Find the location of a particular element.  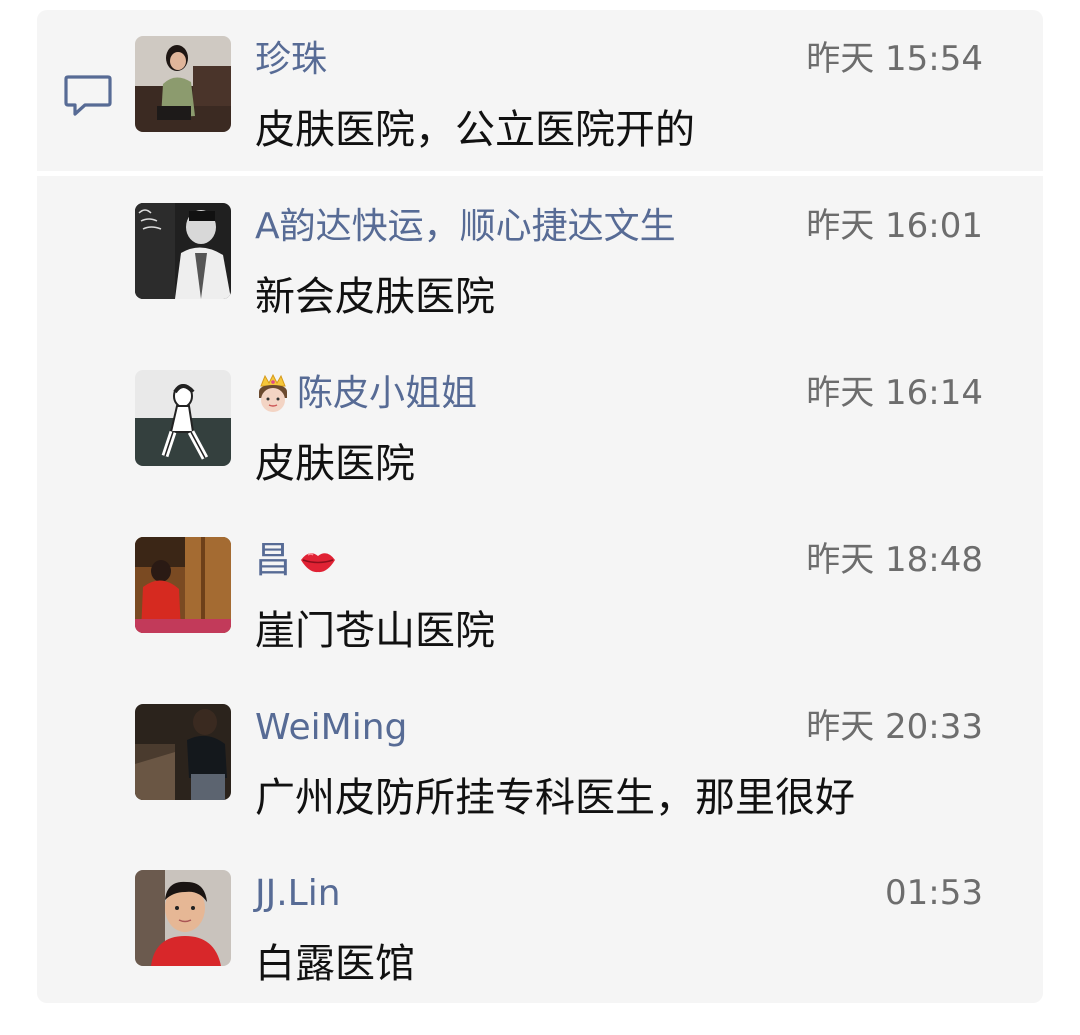

comment-time: 昨天 20:33 is located at coordinates (894, 727).